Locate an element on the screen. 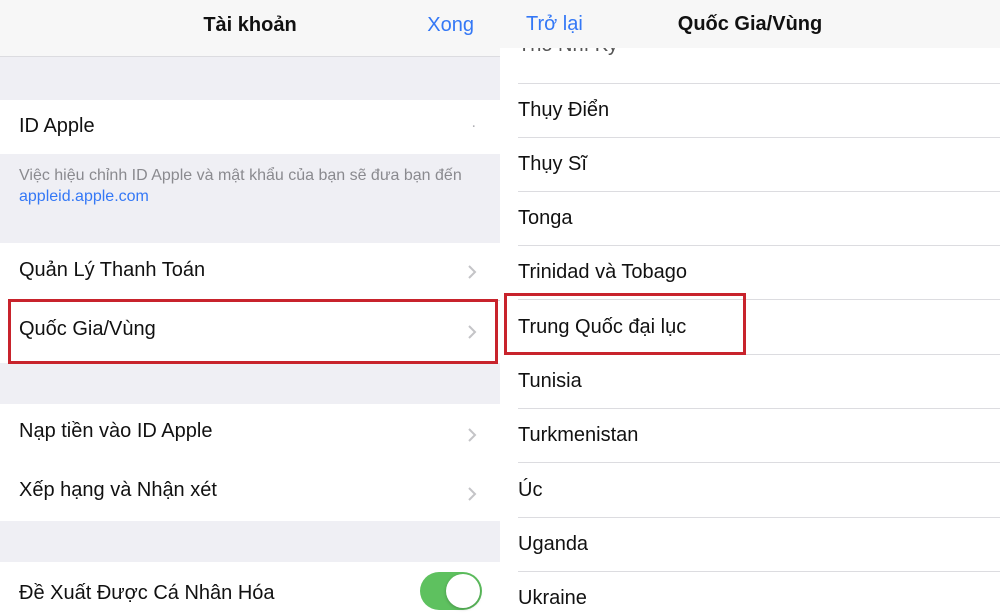 This screenshot has width=1000, height=616. country-item: Trinidad và Tobago is located at coordinates (602, 272).